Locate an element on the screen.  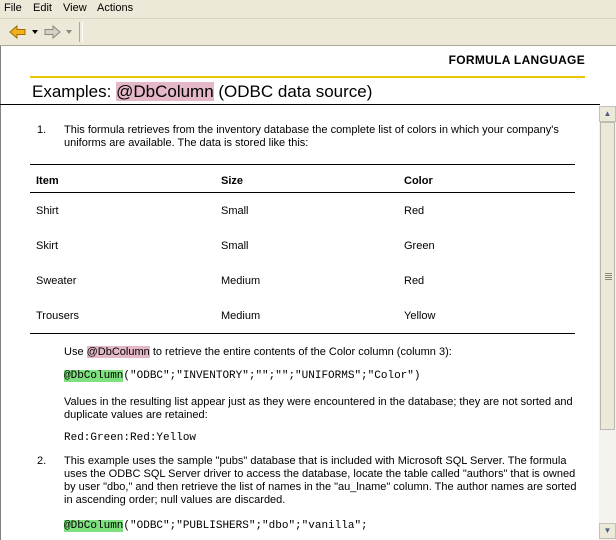
menu-bar: File Edit View Actions is located at coordinates (308, 9).